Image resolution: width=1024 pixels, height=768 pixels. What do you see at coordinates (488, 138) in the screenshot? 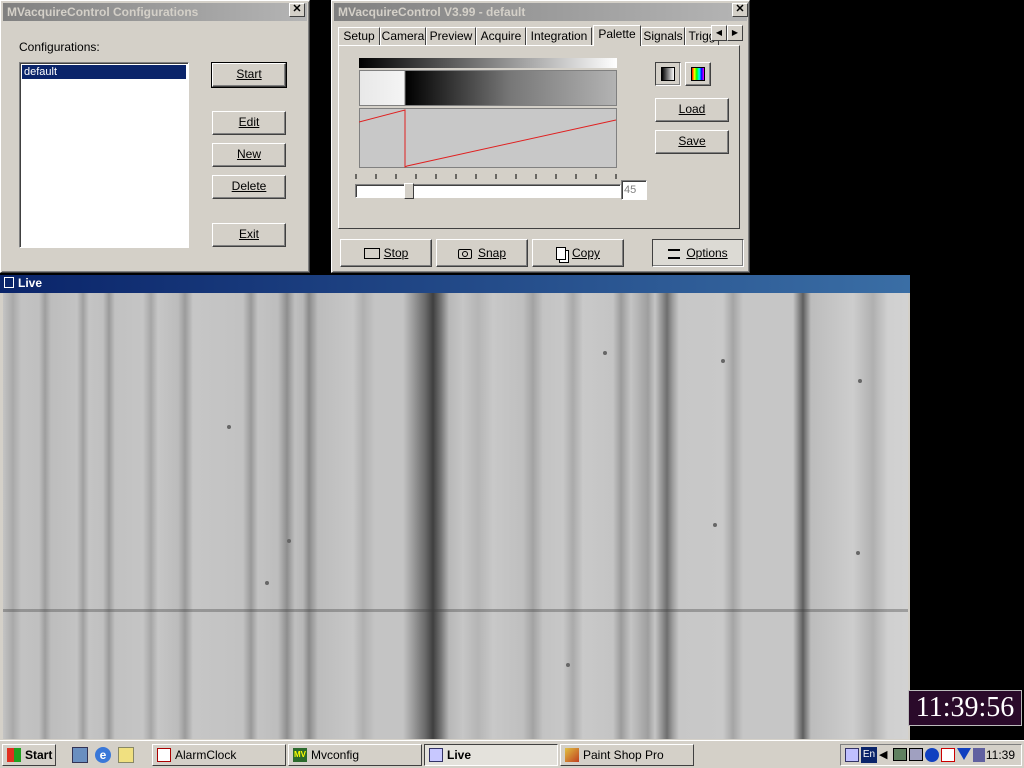
I see `palette-curve-graph` at bounding box center [488, 138].